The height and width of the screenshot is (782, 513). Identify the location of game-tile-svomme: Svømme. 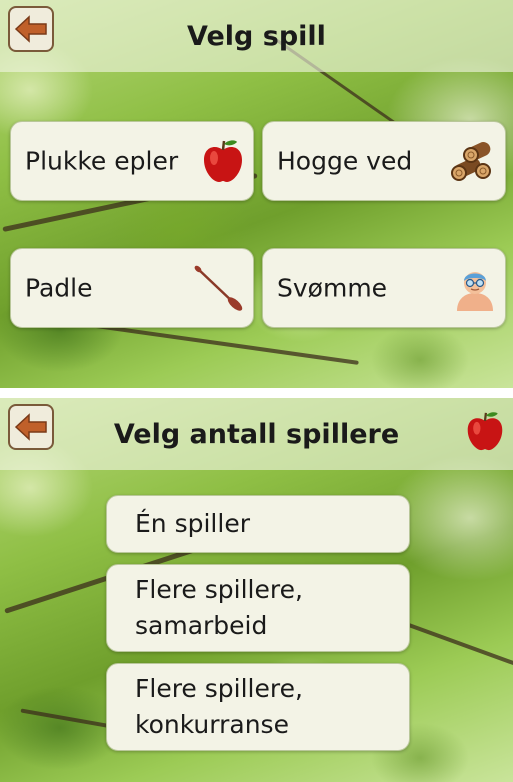
(384, 288).